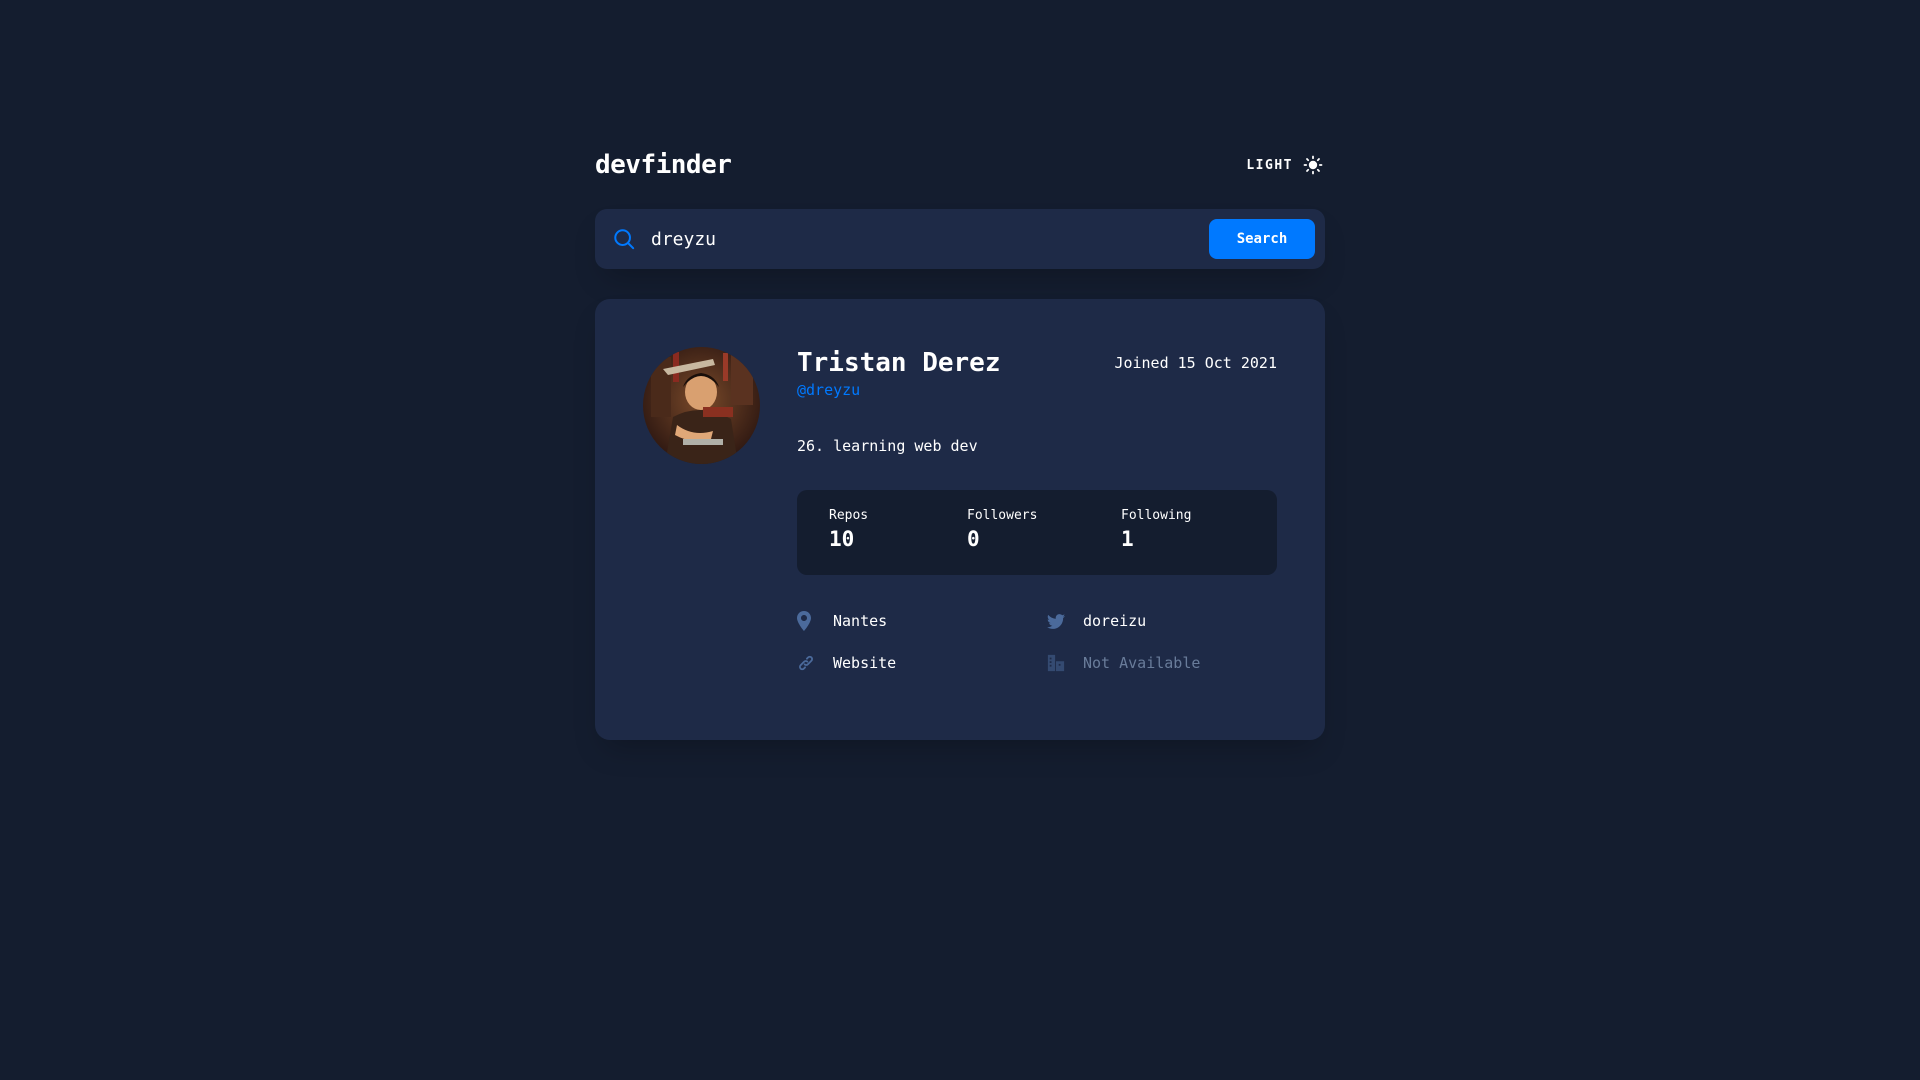  What do you see at coordinates (1057, 663) in the screenshot?
I see `building-icon` at bounding box center [1057, 663].